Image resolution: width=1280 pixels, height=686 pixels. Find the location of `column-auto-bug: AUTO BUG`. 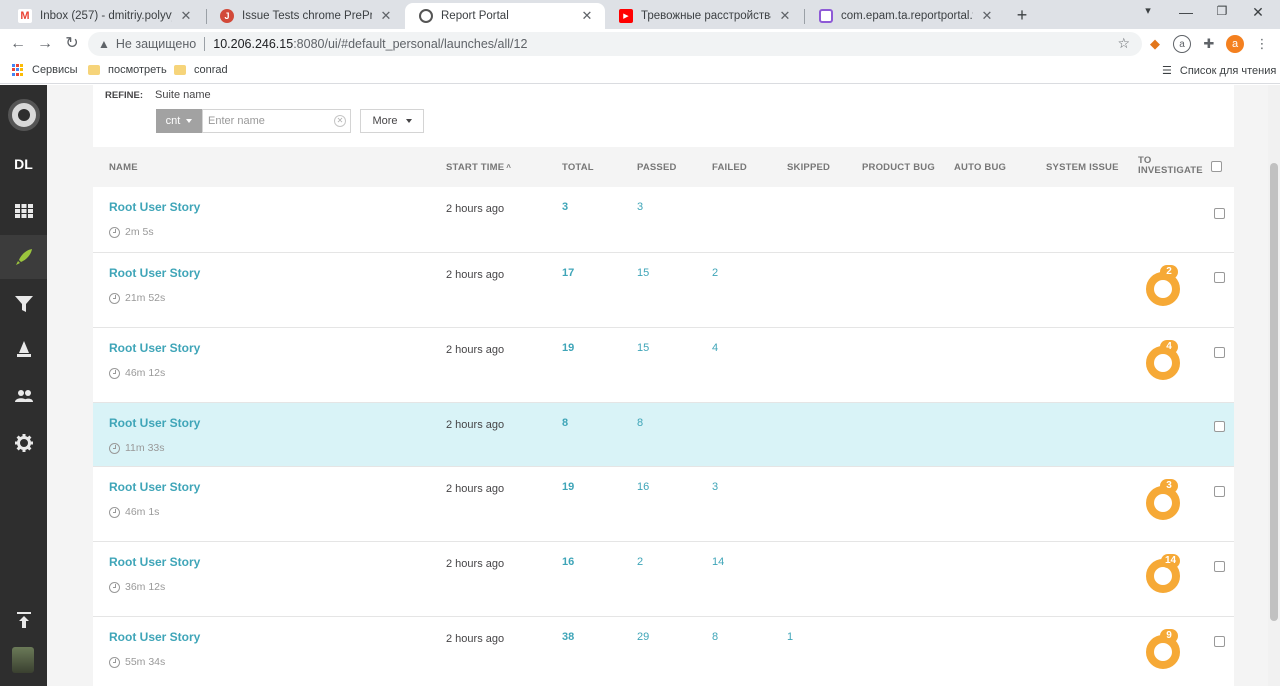

column-auto-bug: AUTO BUG is located at coordinates (980, 167).